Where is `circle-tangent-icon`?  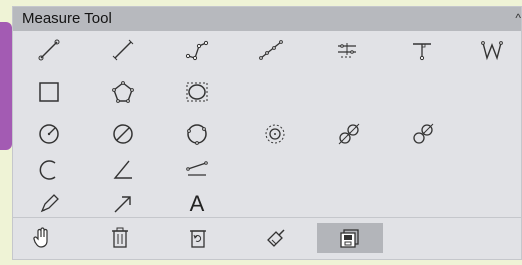
circle-tangent-icon is located at coordinates (349, 134).